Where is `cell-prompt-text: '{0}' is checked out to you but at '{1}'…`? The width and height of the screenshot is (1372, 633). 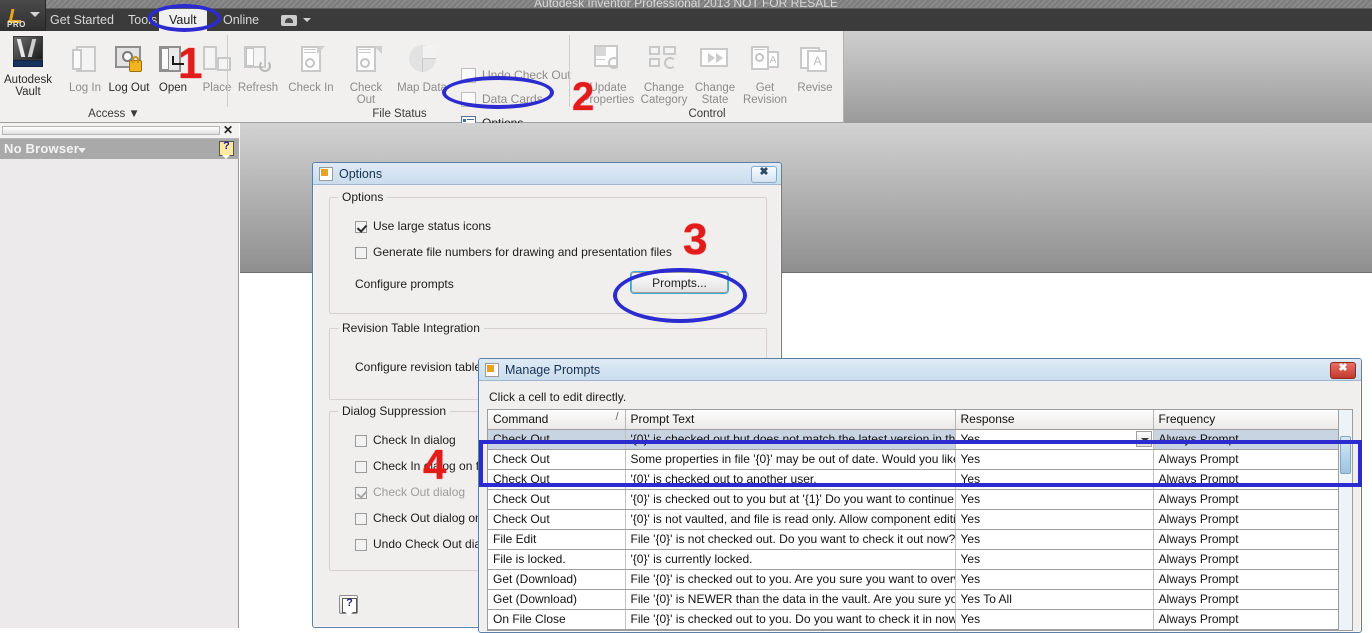
cell-prompt-text: '{0}' is checked out to you but at '{1}'… is located at coordinates (790, 499).